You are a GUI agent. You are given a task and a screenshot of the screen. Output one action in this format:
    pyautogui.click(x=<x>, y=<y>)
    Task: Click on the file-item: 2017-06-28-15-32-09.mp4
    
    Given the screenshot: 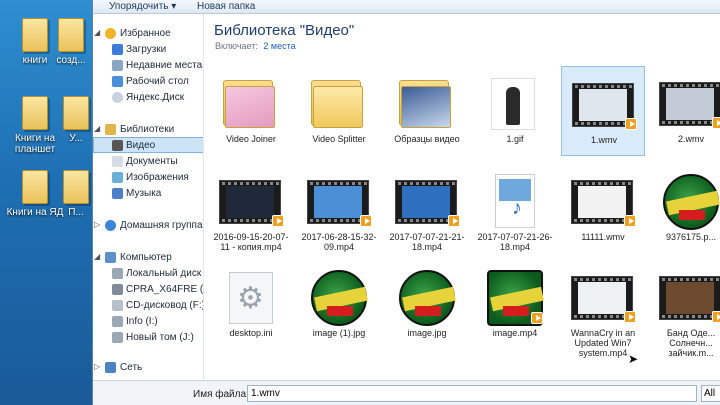 What is the action you would take?
    pyautogui.click(x=339, y=209)
    